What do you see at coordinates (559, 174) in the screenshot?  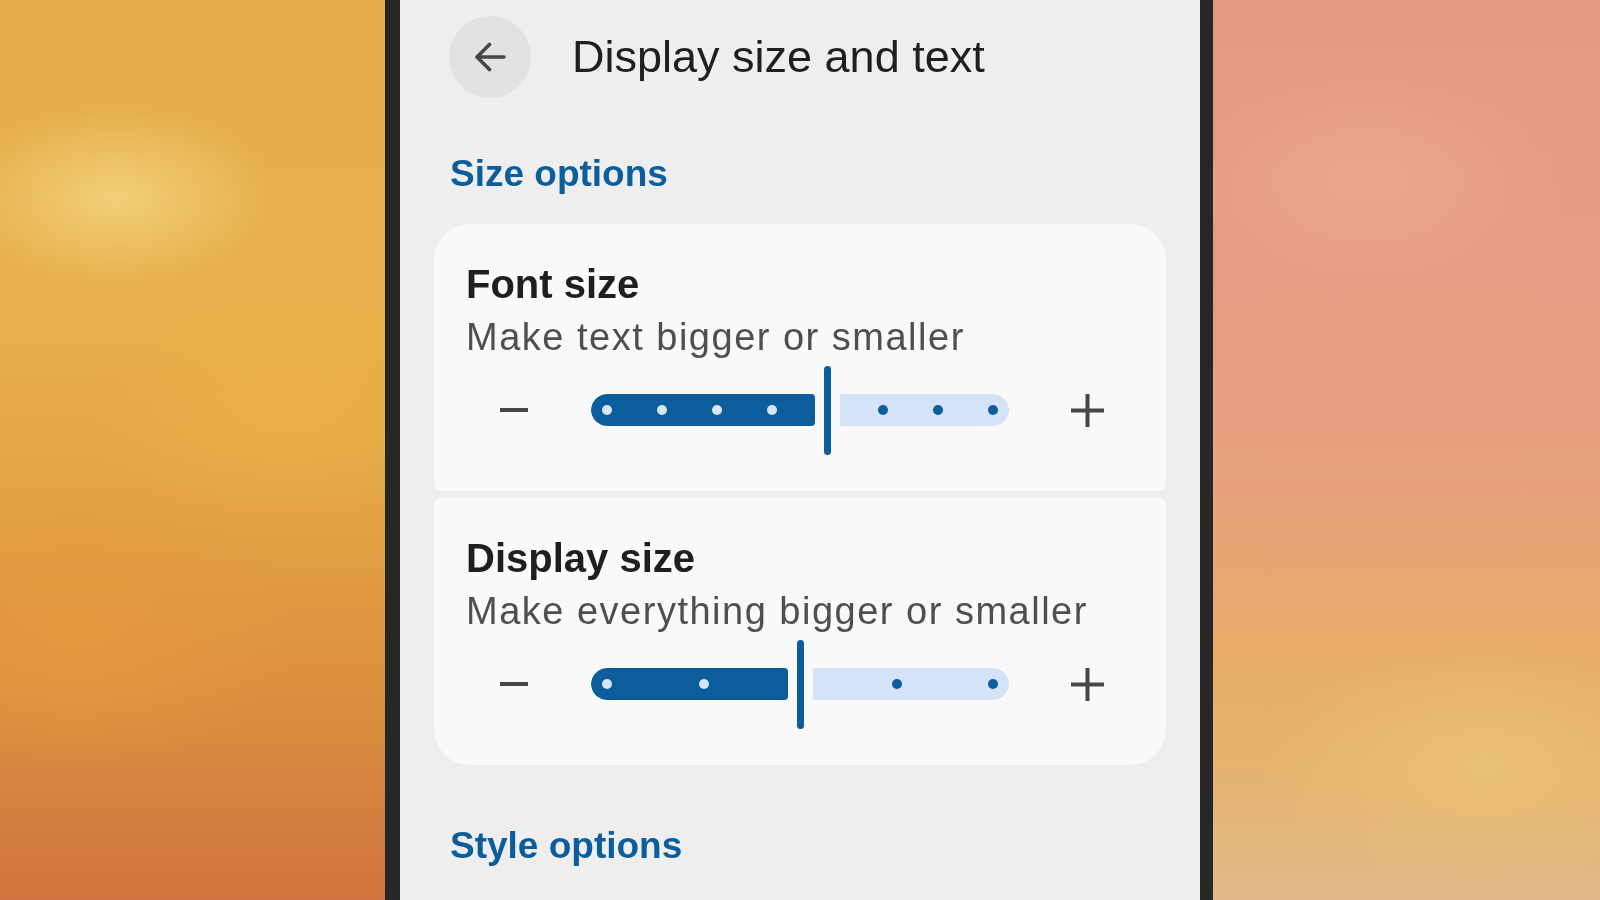 I see `section-heading: Size options` at bounding box center [559, 174].